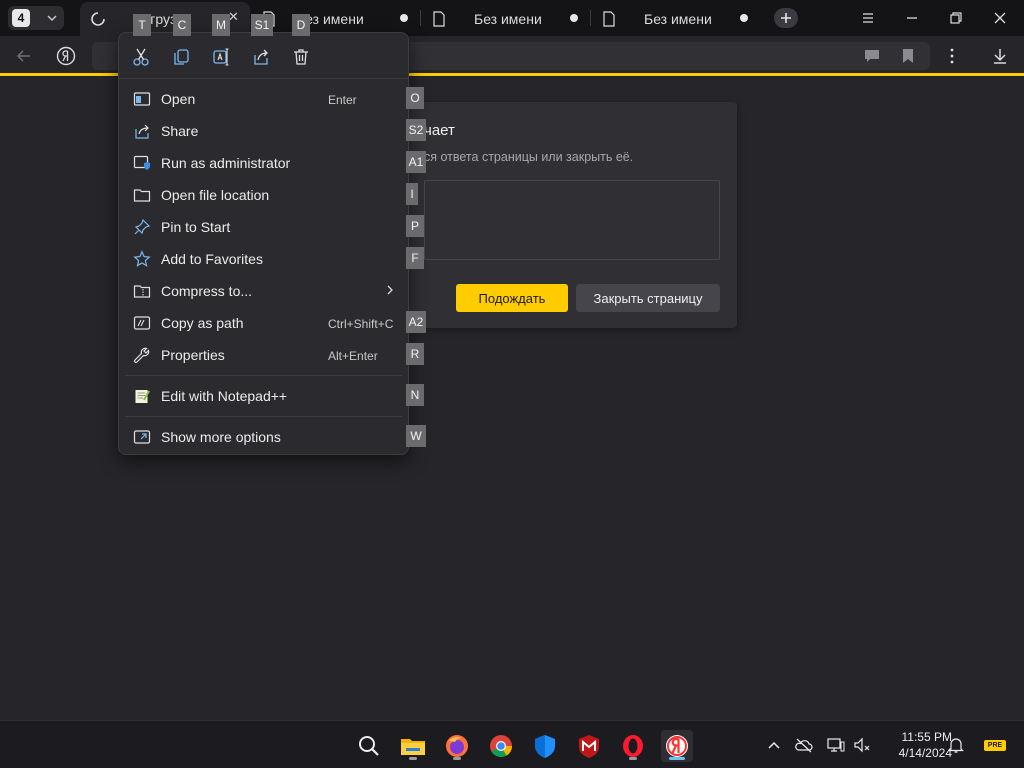 This screenshot has width=1024, height=768. What do you see at coordinates (263, 227) in the screenshot?
I see `menu-item-pin-to-start: Pin to Start` at bounding box center [263, 227].